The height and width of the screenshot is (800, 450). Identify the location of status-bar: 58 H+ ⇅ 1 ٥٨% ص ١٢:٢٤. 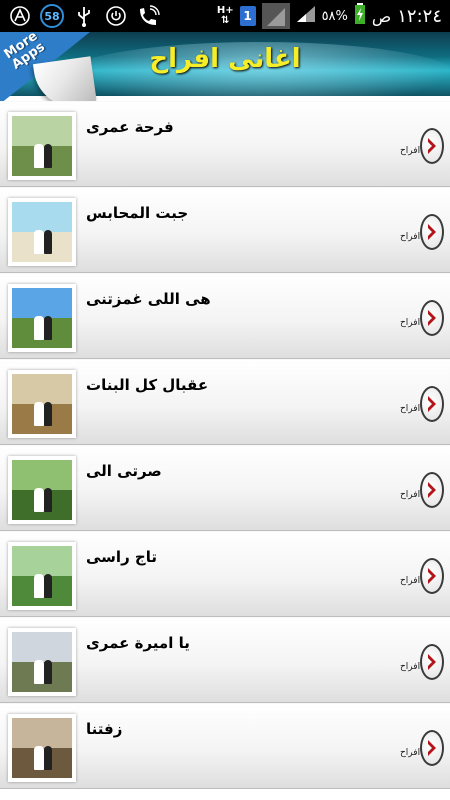
(225, 16).